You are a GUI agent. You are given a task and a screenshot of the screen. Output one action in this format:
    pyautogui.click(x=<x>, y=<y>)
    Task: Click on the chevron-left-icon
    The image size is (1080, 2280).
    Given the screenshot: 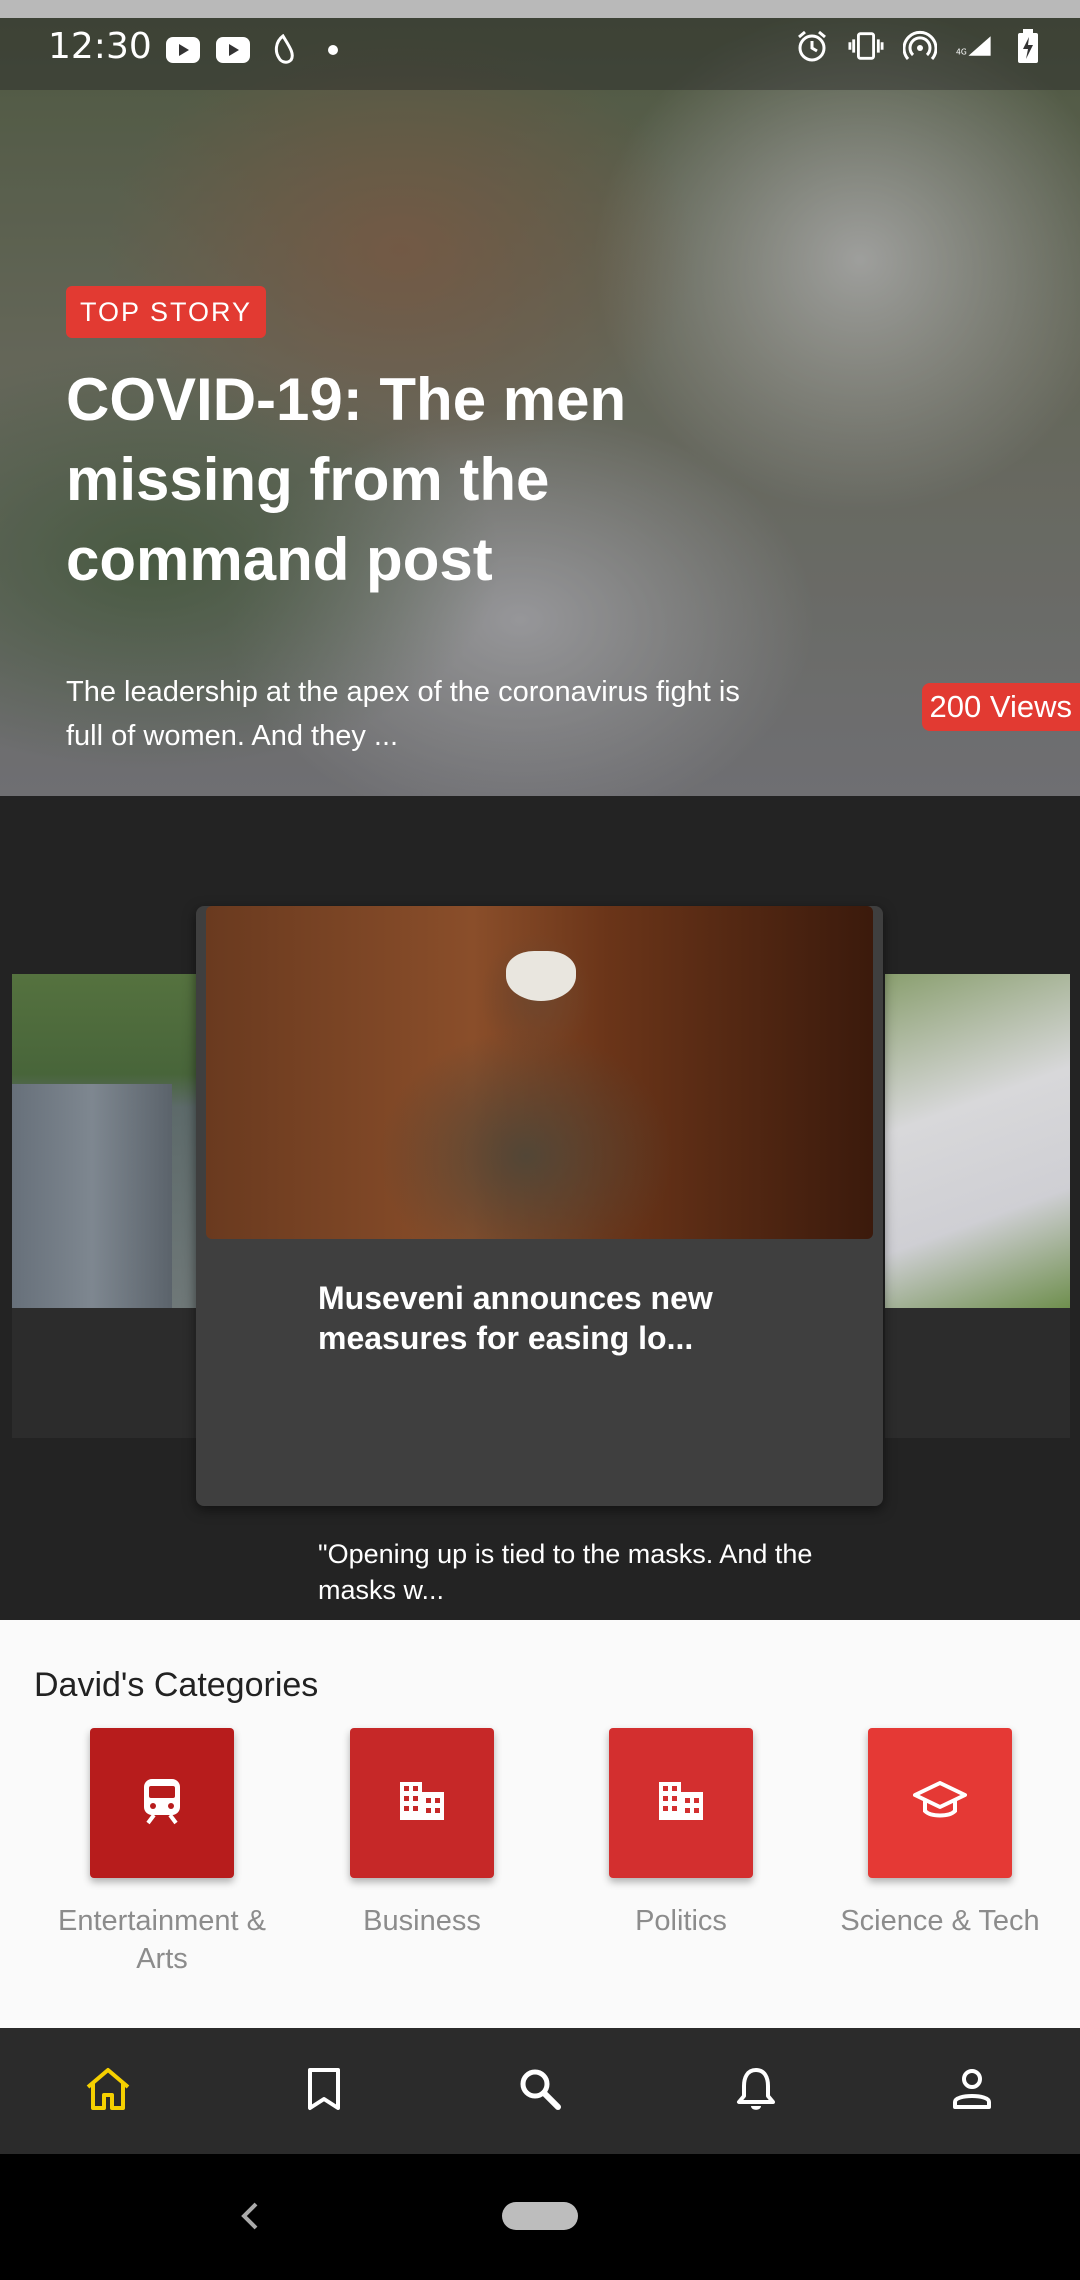 What is the action you would take?
    pyautogui.click(x=250, y=2218)
    